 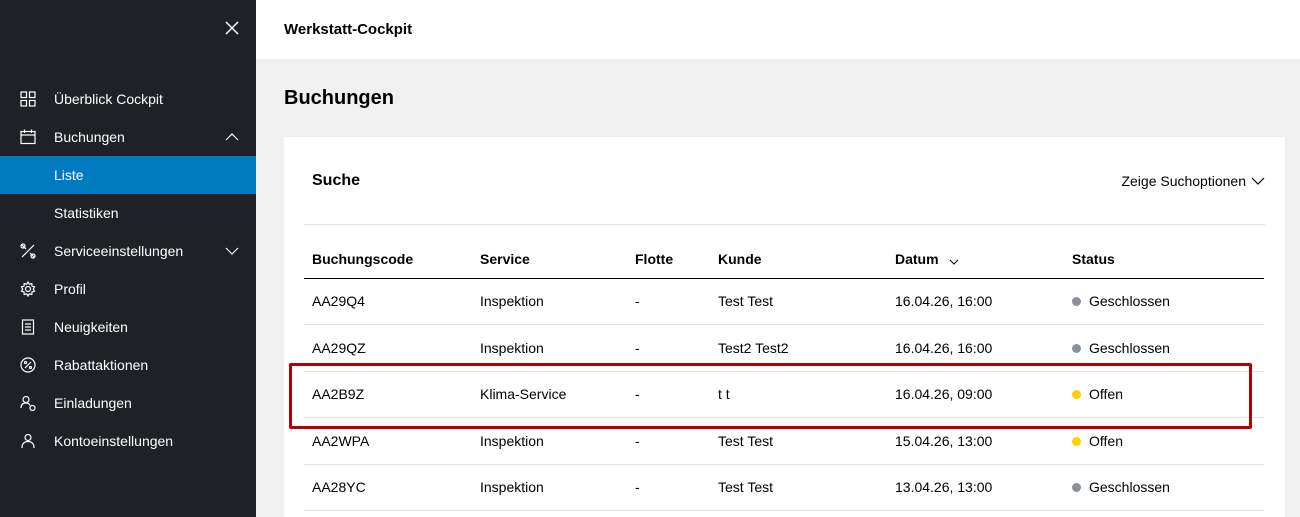 I want to click on top-bar: Werkstatt-Cockpit, so click(x=778, y=29).